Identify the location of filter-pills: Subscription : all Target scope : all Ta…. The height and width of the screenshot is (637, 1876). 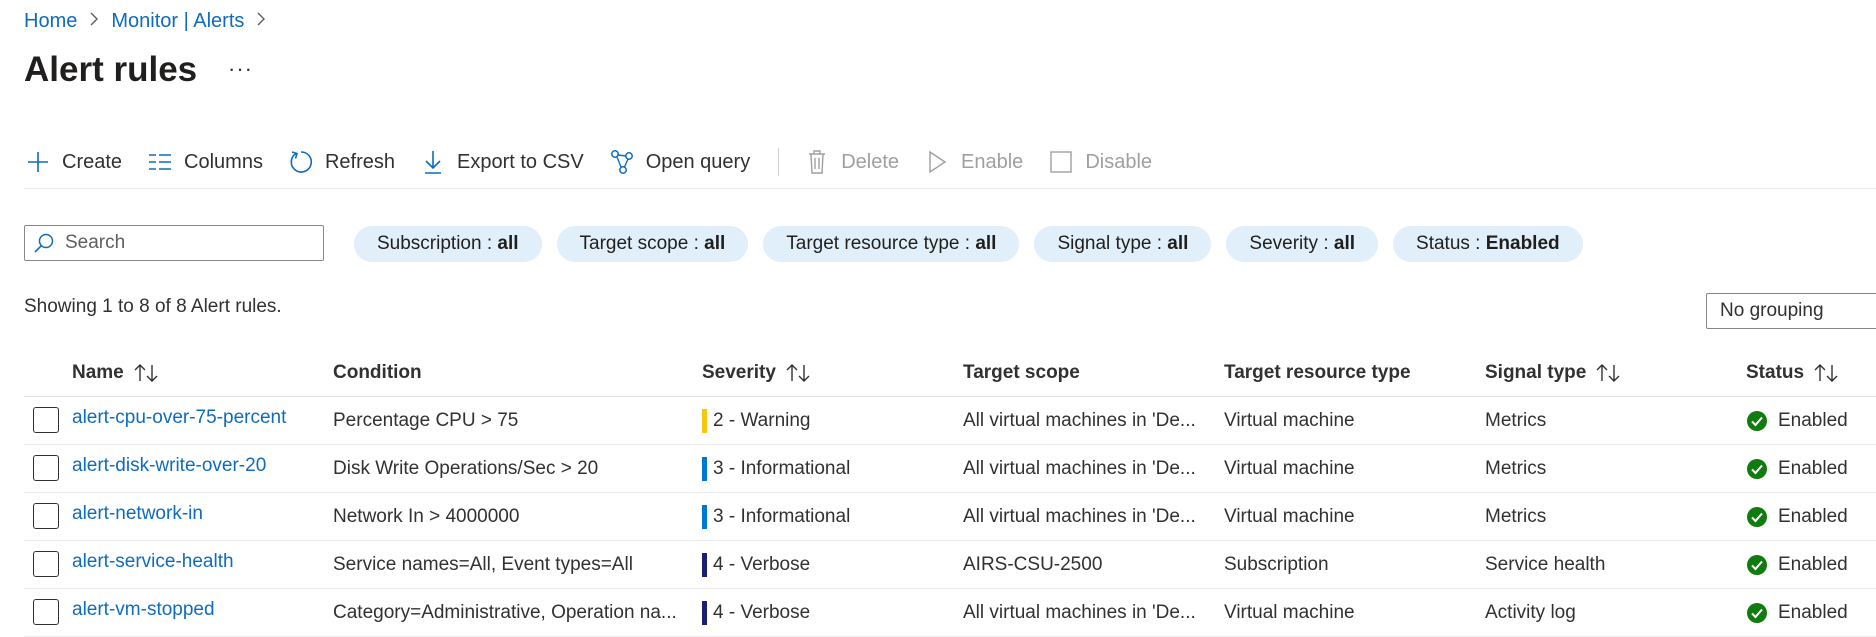
(976, 244).